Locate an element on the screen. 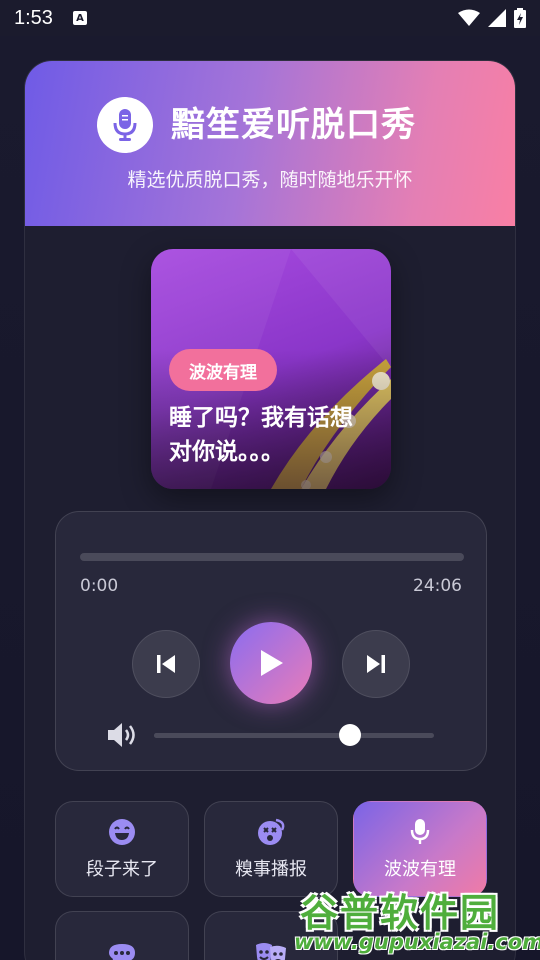 This screenshot has height=960, width=540. app-logo is located at coordinates (125, 125).